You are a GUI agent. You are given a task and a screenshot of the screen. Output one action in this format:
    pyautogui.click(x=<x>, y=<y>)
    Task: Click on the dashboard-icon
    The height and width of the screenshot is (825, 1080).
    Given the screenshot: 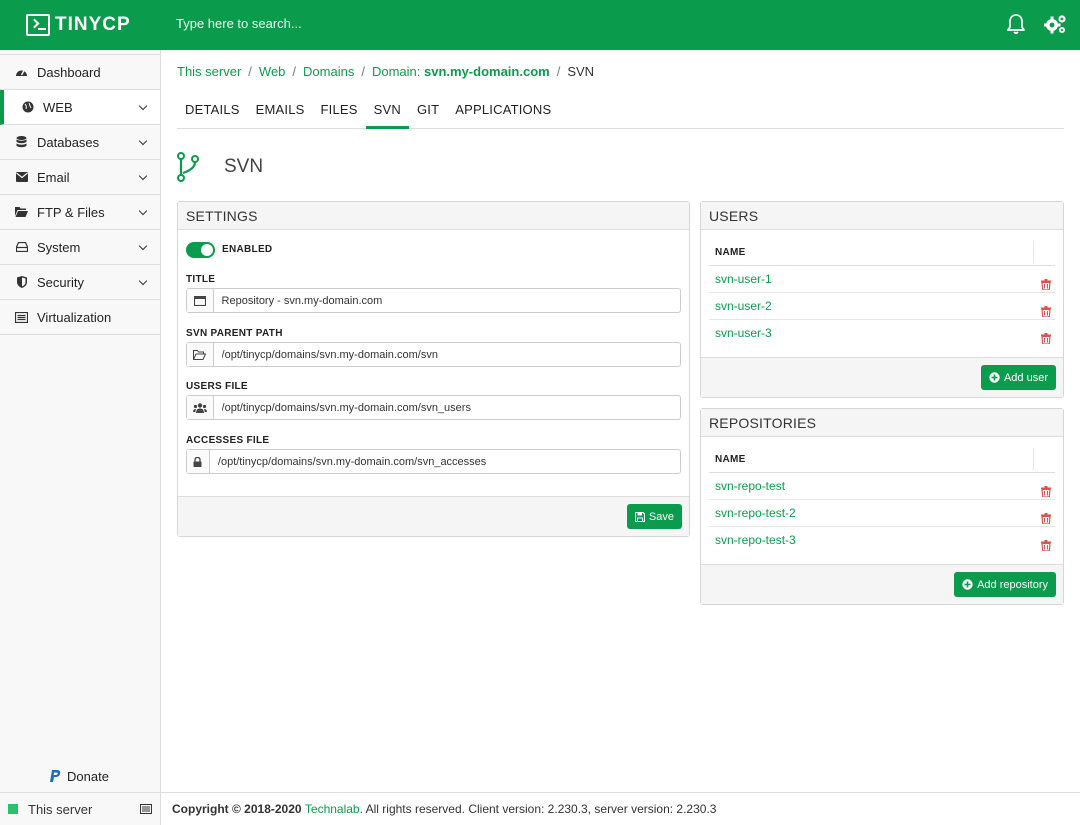 What is the action you would take?
    pyautogui.click(x=21, y=72)
    